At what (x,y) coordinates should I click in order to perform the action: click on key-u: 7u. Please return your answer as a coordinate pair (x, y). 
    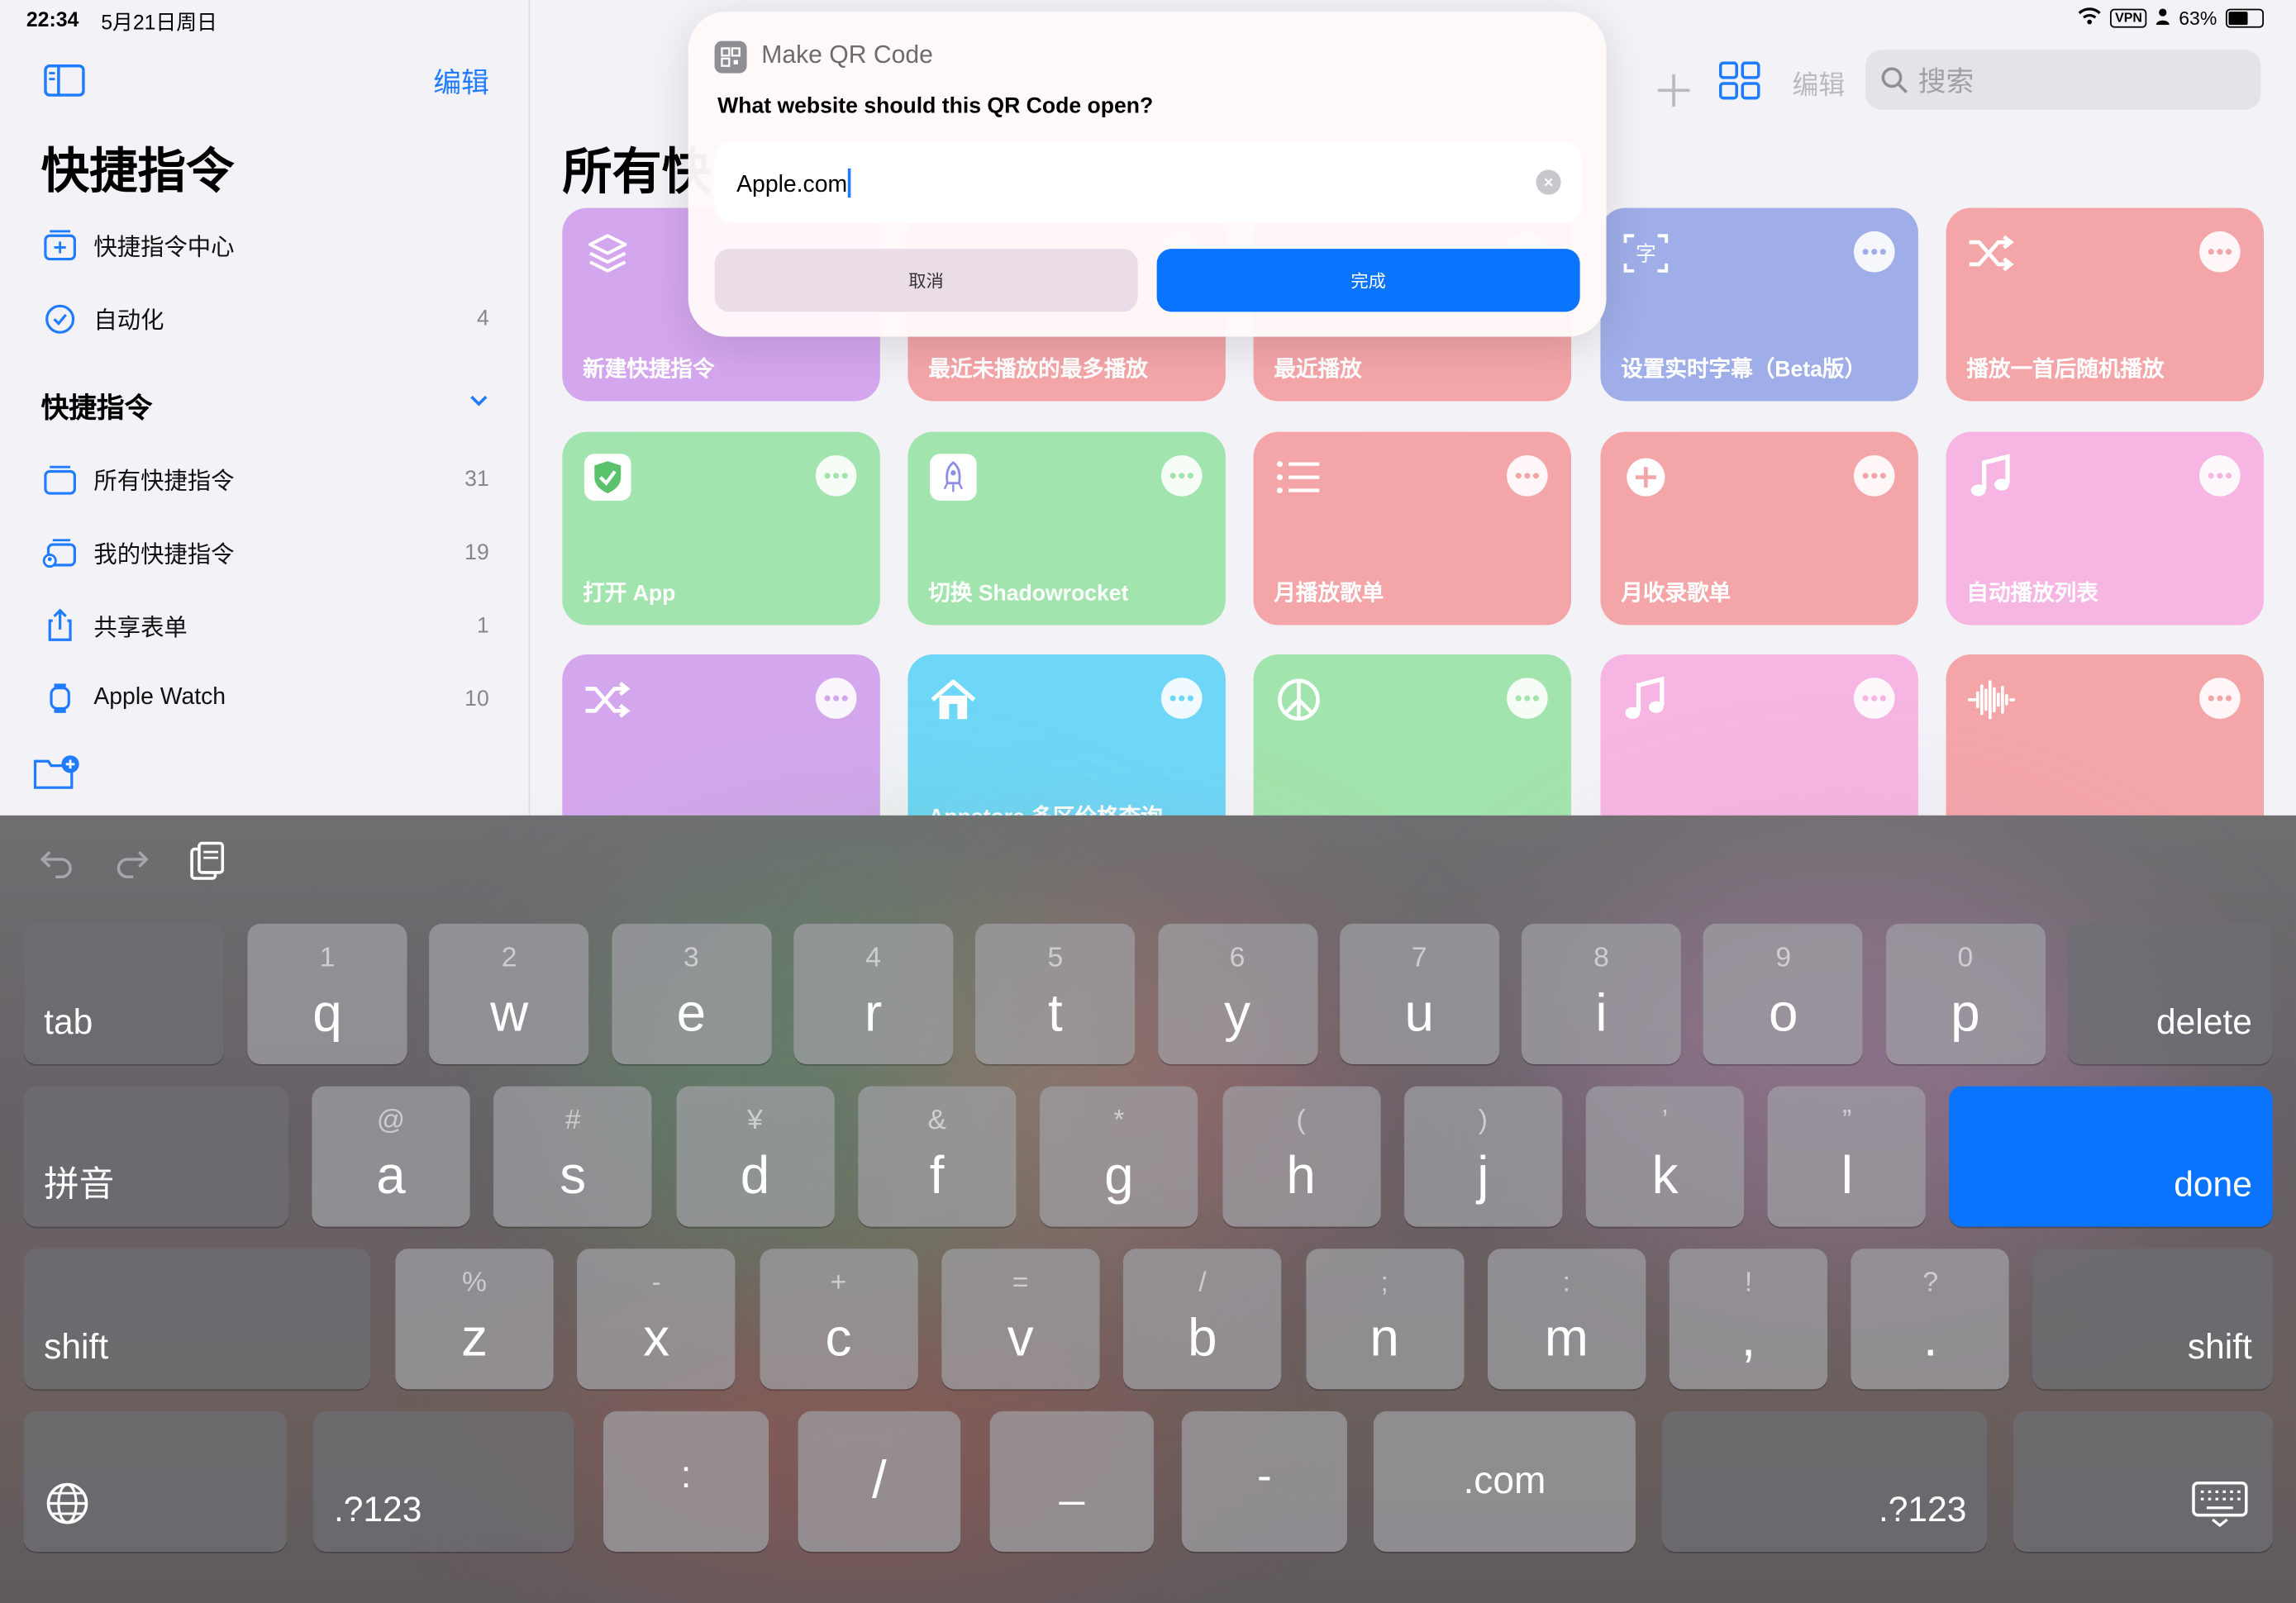
    Looking at the image, I should click on (1419, 994).